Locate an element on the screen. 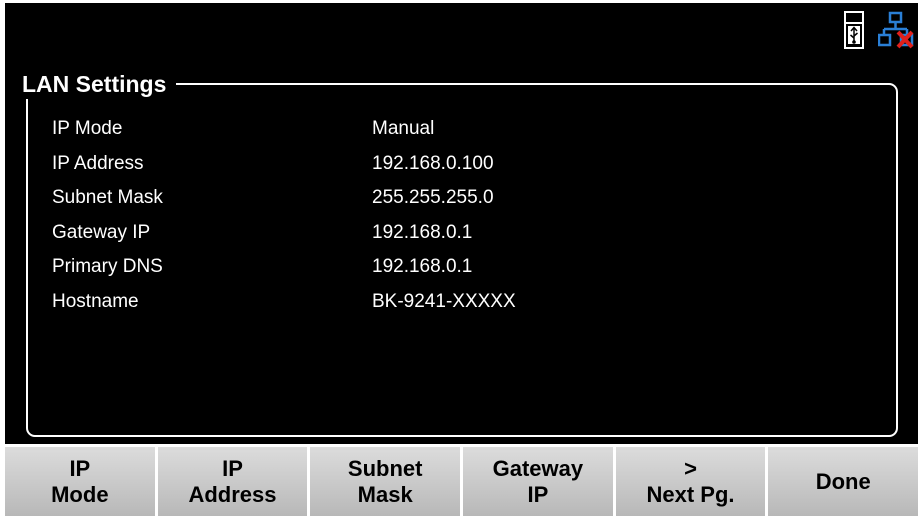 This screenshot has width=923, height=519. softkey-label-line1: > is located at coordinates (690, 468).